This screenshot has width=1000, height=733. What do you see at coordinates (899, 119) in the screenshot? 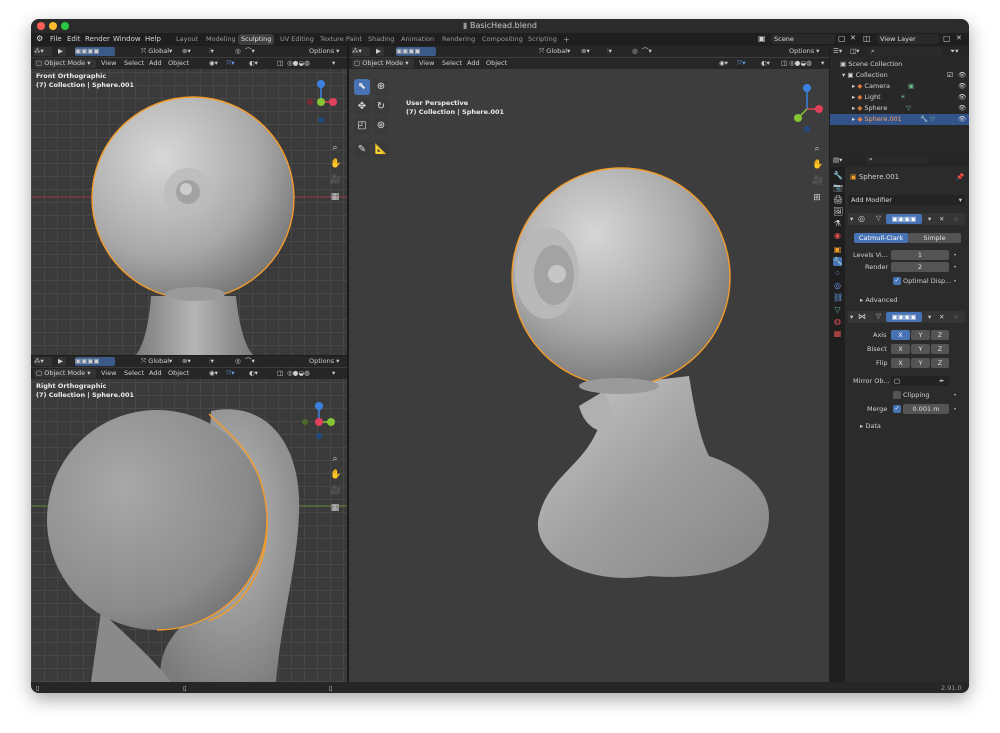
I see `outliner-item-sphere001: ▸ ◆ Sphere.001 🔧 ▽ 👁` at bounding box center [899, 119].